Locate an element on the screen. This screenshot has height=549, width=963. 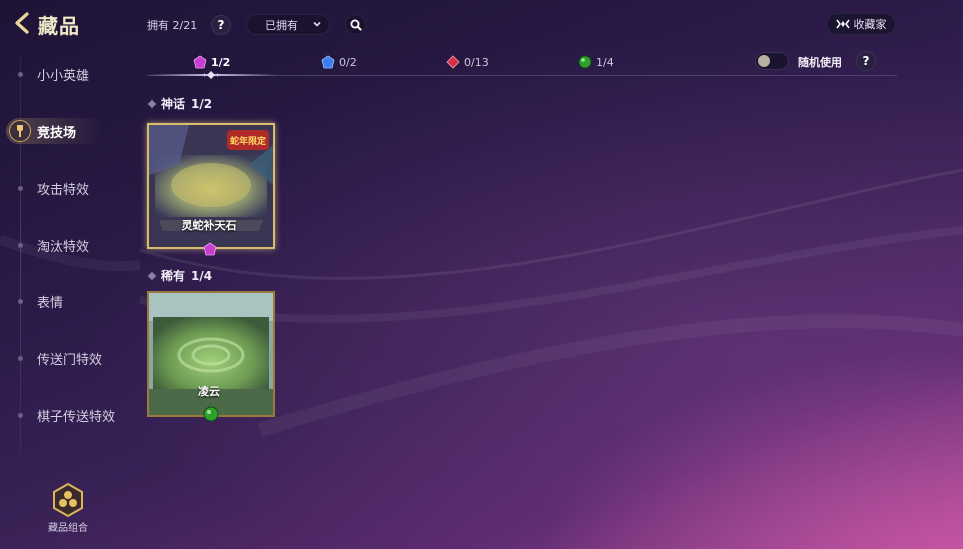
section-count: 1/2 is located at coordinates (202, 103).